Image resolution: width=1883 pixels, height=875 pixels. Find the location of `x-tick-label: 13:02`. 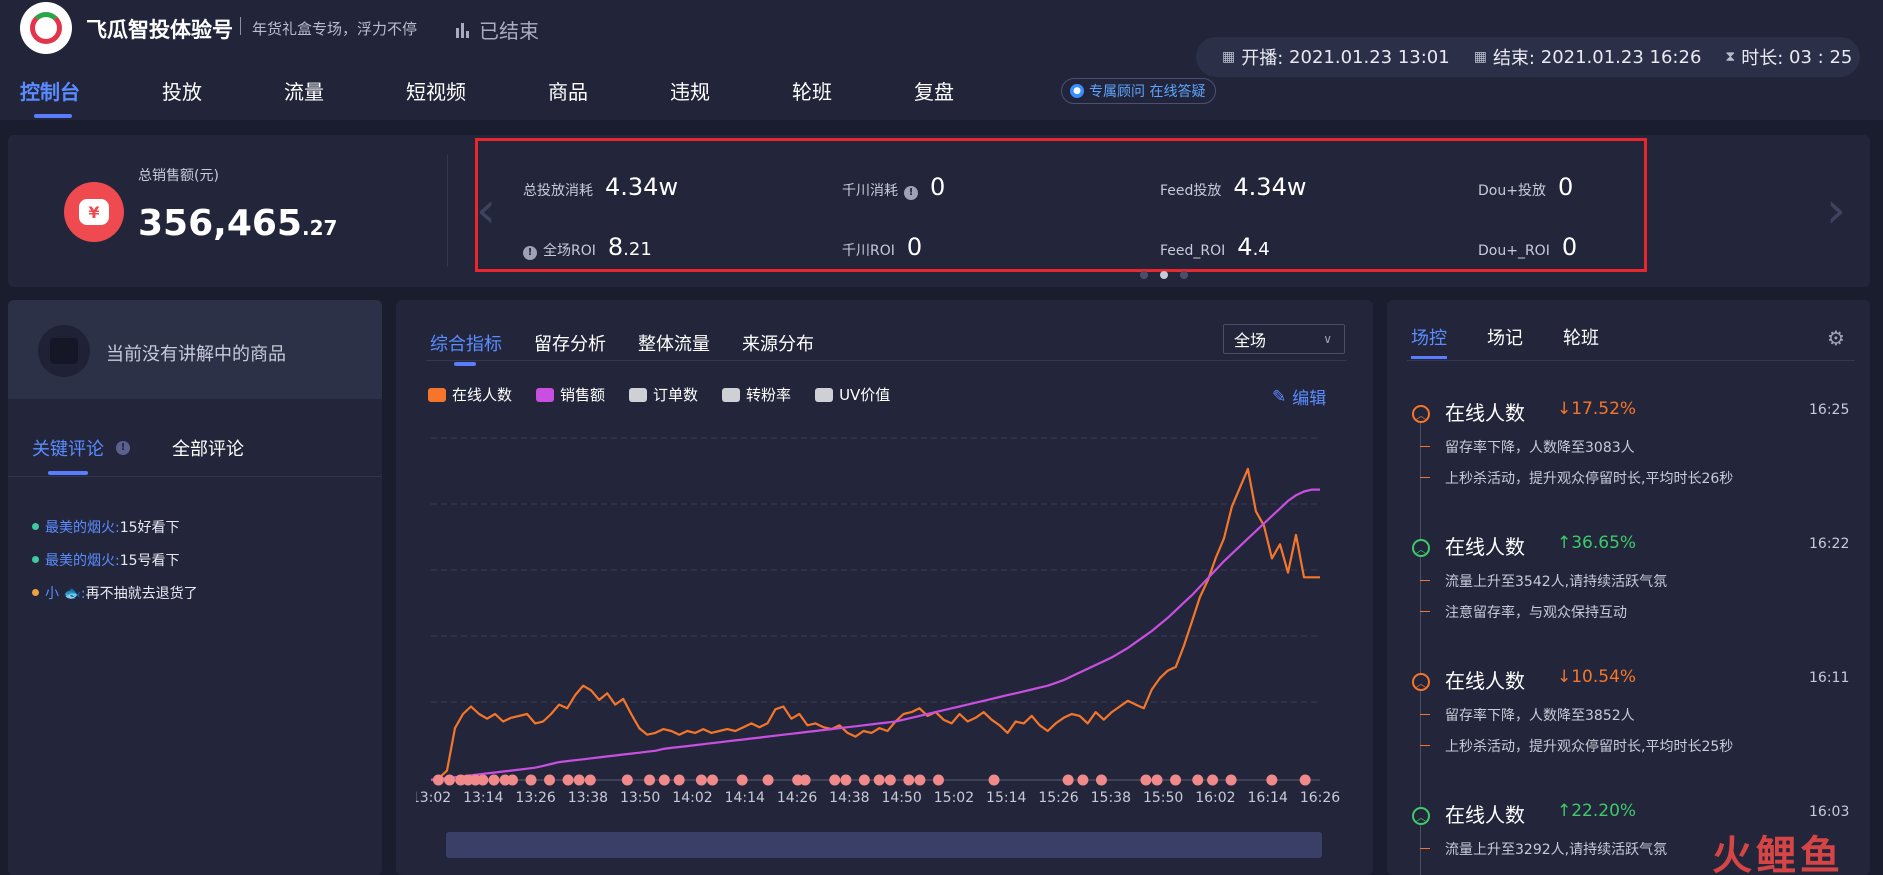

x-tick-label: 13:02 is located at coordinates (433, 798).